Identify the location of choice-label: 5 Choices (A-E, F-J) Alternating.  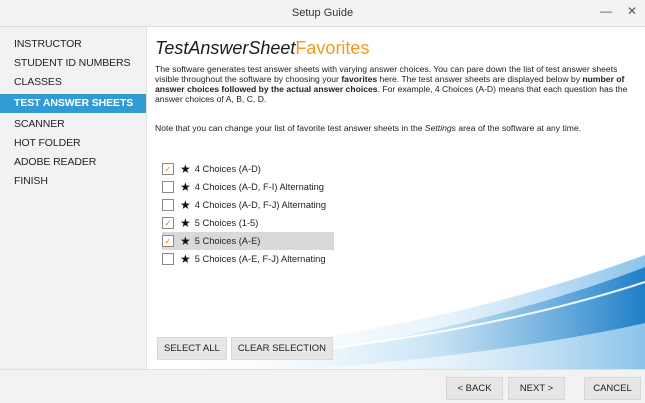
(260, 259).